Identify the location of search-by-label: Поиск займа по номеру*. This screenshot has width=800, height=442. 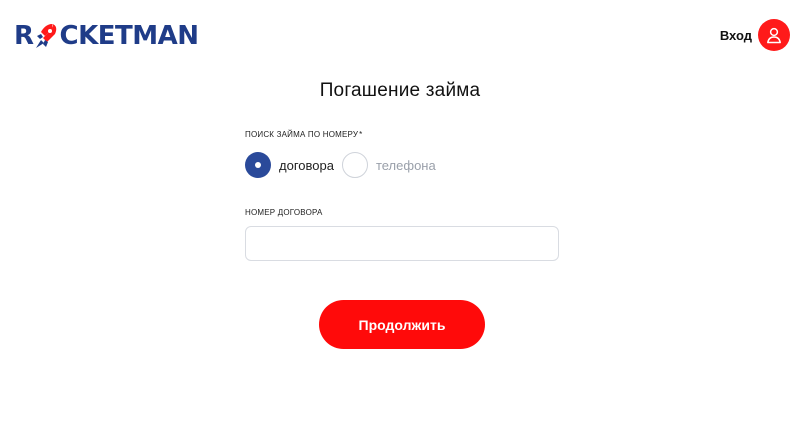
(402, 134).